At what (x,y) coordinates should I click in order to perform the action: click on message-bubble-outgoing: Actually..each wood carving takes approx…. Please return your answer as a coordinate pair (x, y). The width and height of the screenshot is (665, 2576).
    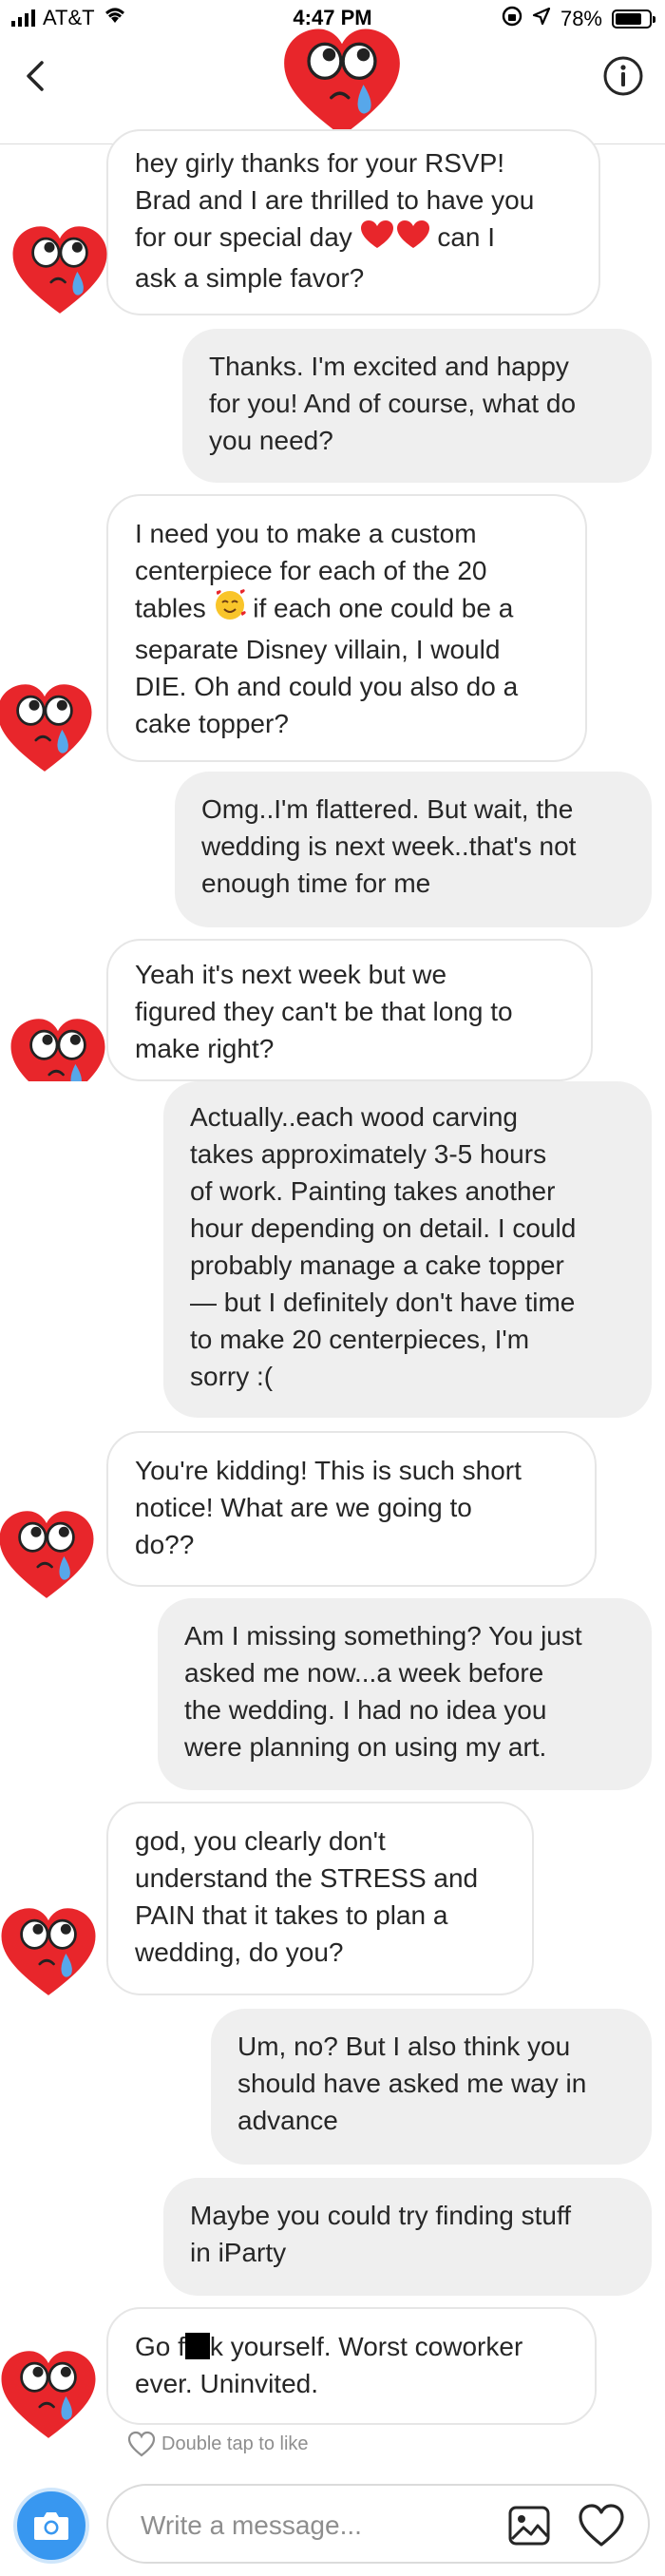
    Looking at the image, I should click on (407, 1249).